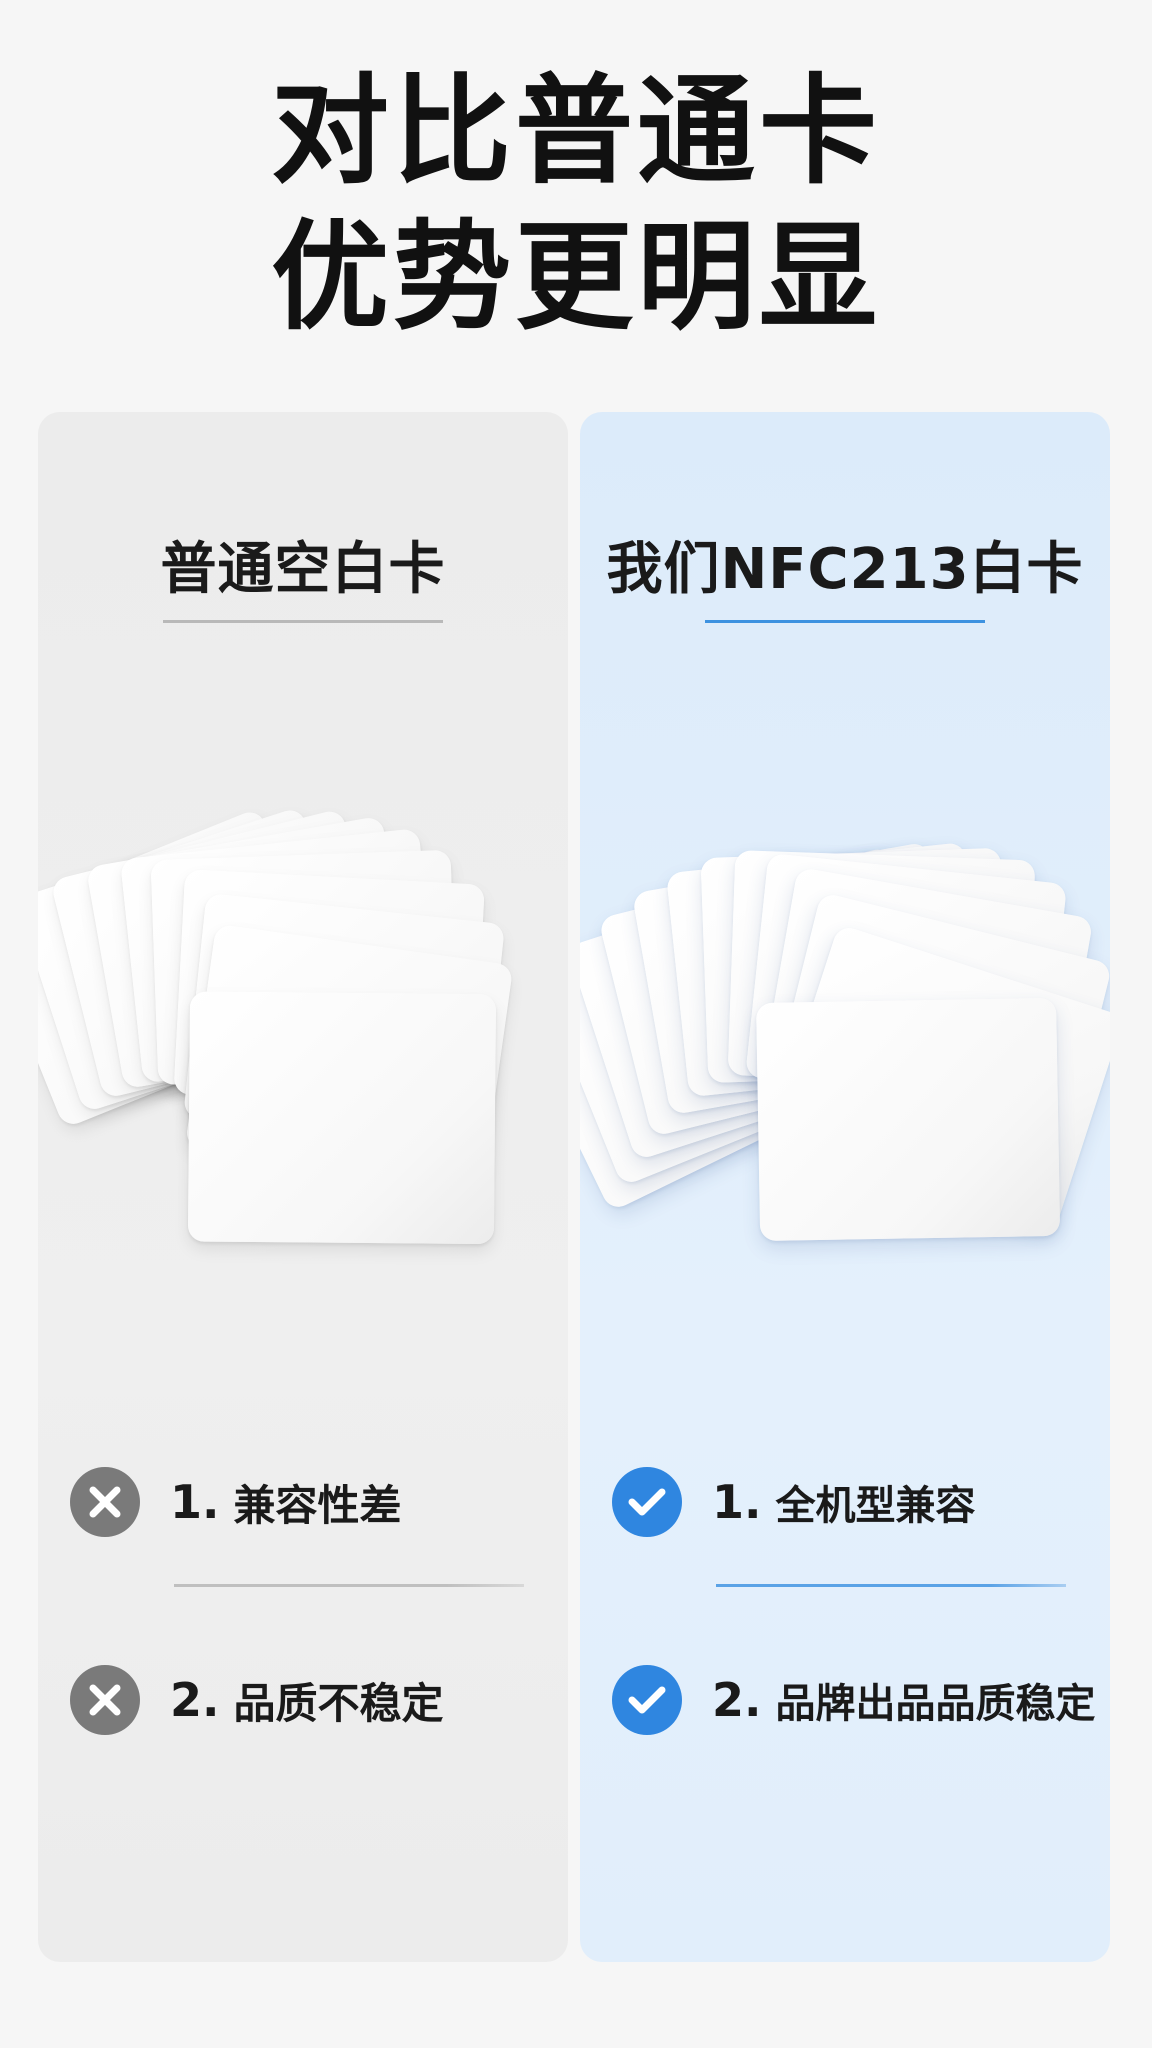 The image size is (1152, 2048). I want to click on feature-item-1: 1. 全机型兼容, so click(852, 1502).